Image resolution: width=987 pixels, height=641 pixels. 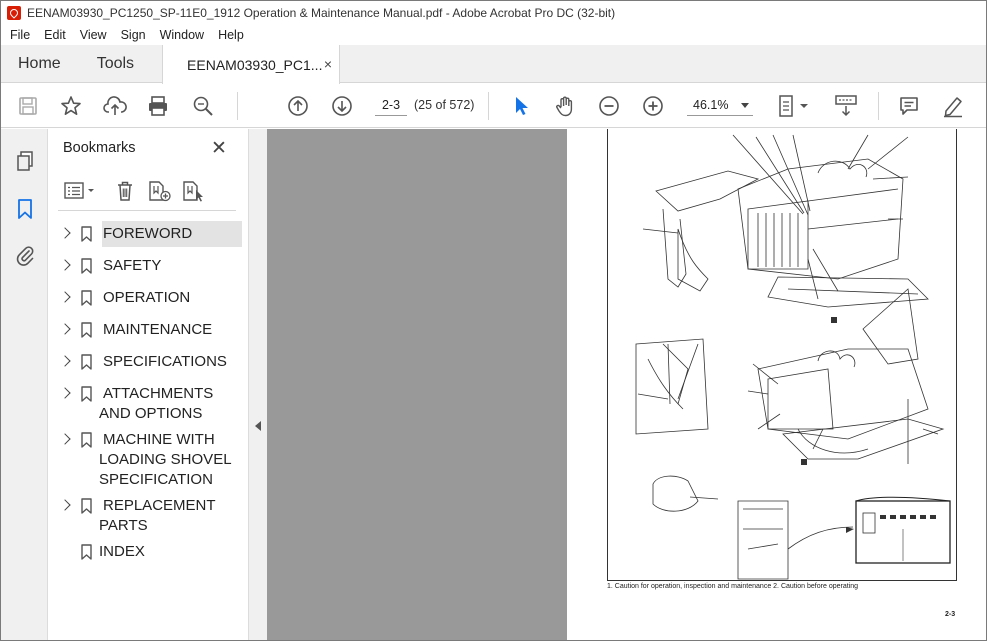 What do you see at coordinates (147, 297) in the screenshot?
I see `bookmark-label: OPERATION` at bounding box center [147, 297].